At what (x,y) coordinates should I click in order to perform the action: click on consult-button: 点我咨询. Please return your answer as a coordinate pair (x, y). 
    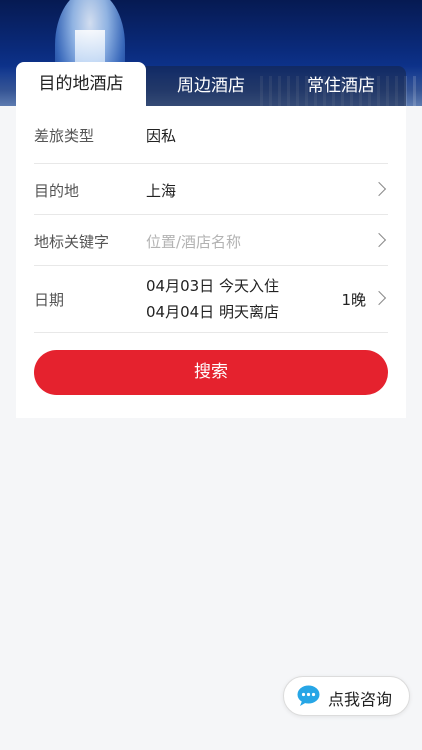
    Looking at the image, I should click on (346, 696).